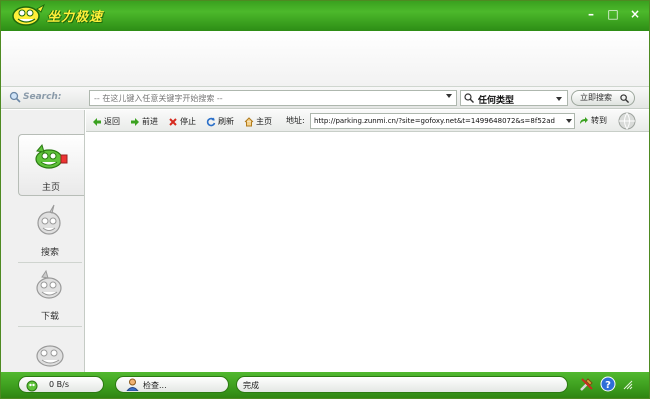 The width and height of the screenshot is (650, 399). I want to click on address-dropdown-icon, so click(569, 121).